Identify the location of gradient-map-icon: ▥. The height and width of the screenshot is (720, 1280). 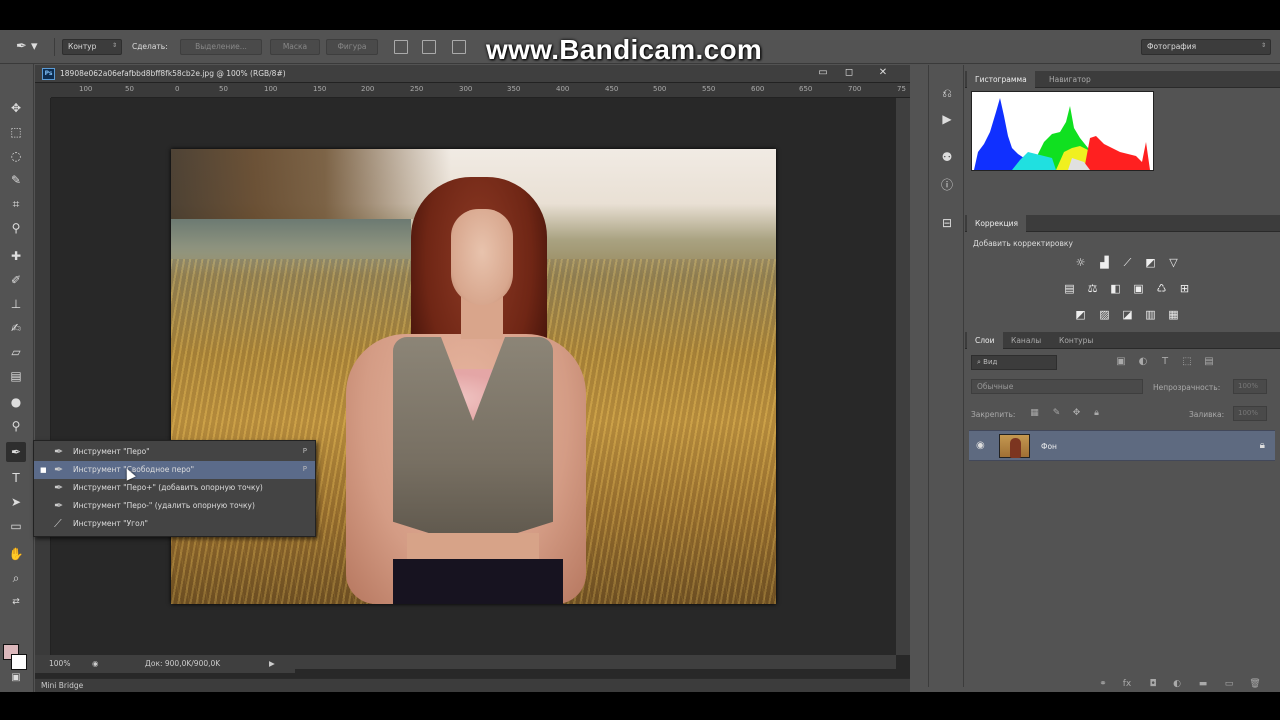
(1150, 314).